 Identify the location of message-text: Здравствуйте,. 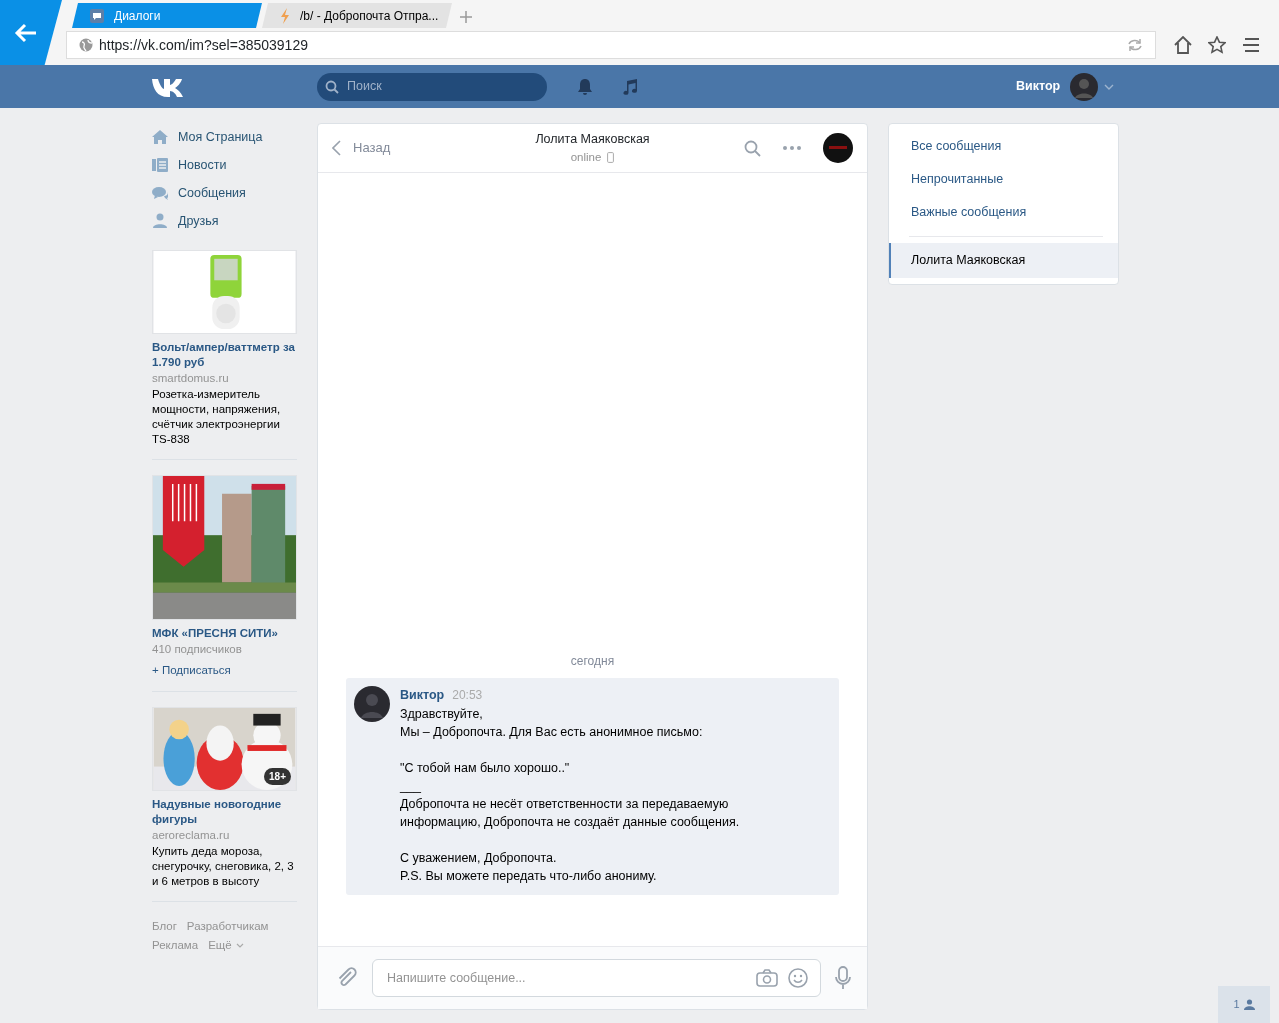
(442, 714).